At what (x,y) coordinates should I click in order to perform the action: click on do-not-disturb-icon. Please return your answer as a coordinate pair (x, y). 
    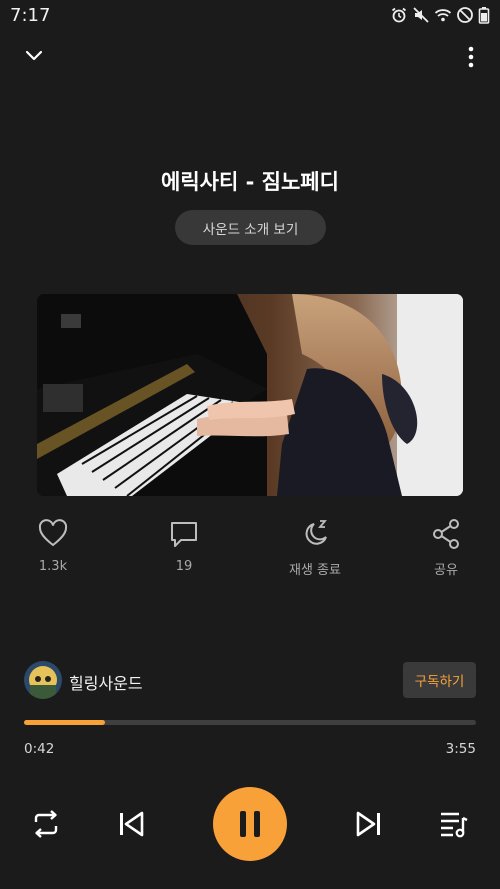
    Looking at the image, I should click on (465, 15).